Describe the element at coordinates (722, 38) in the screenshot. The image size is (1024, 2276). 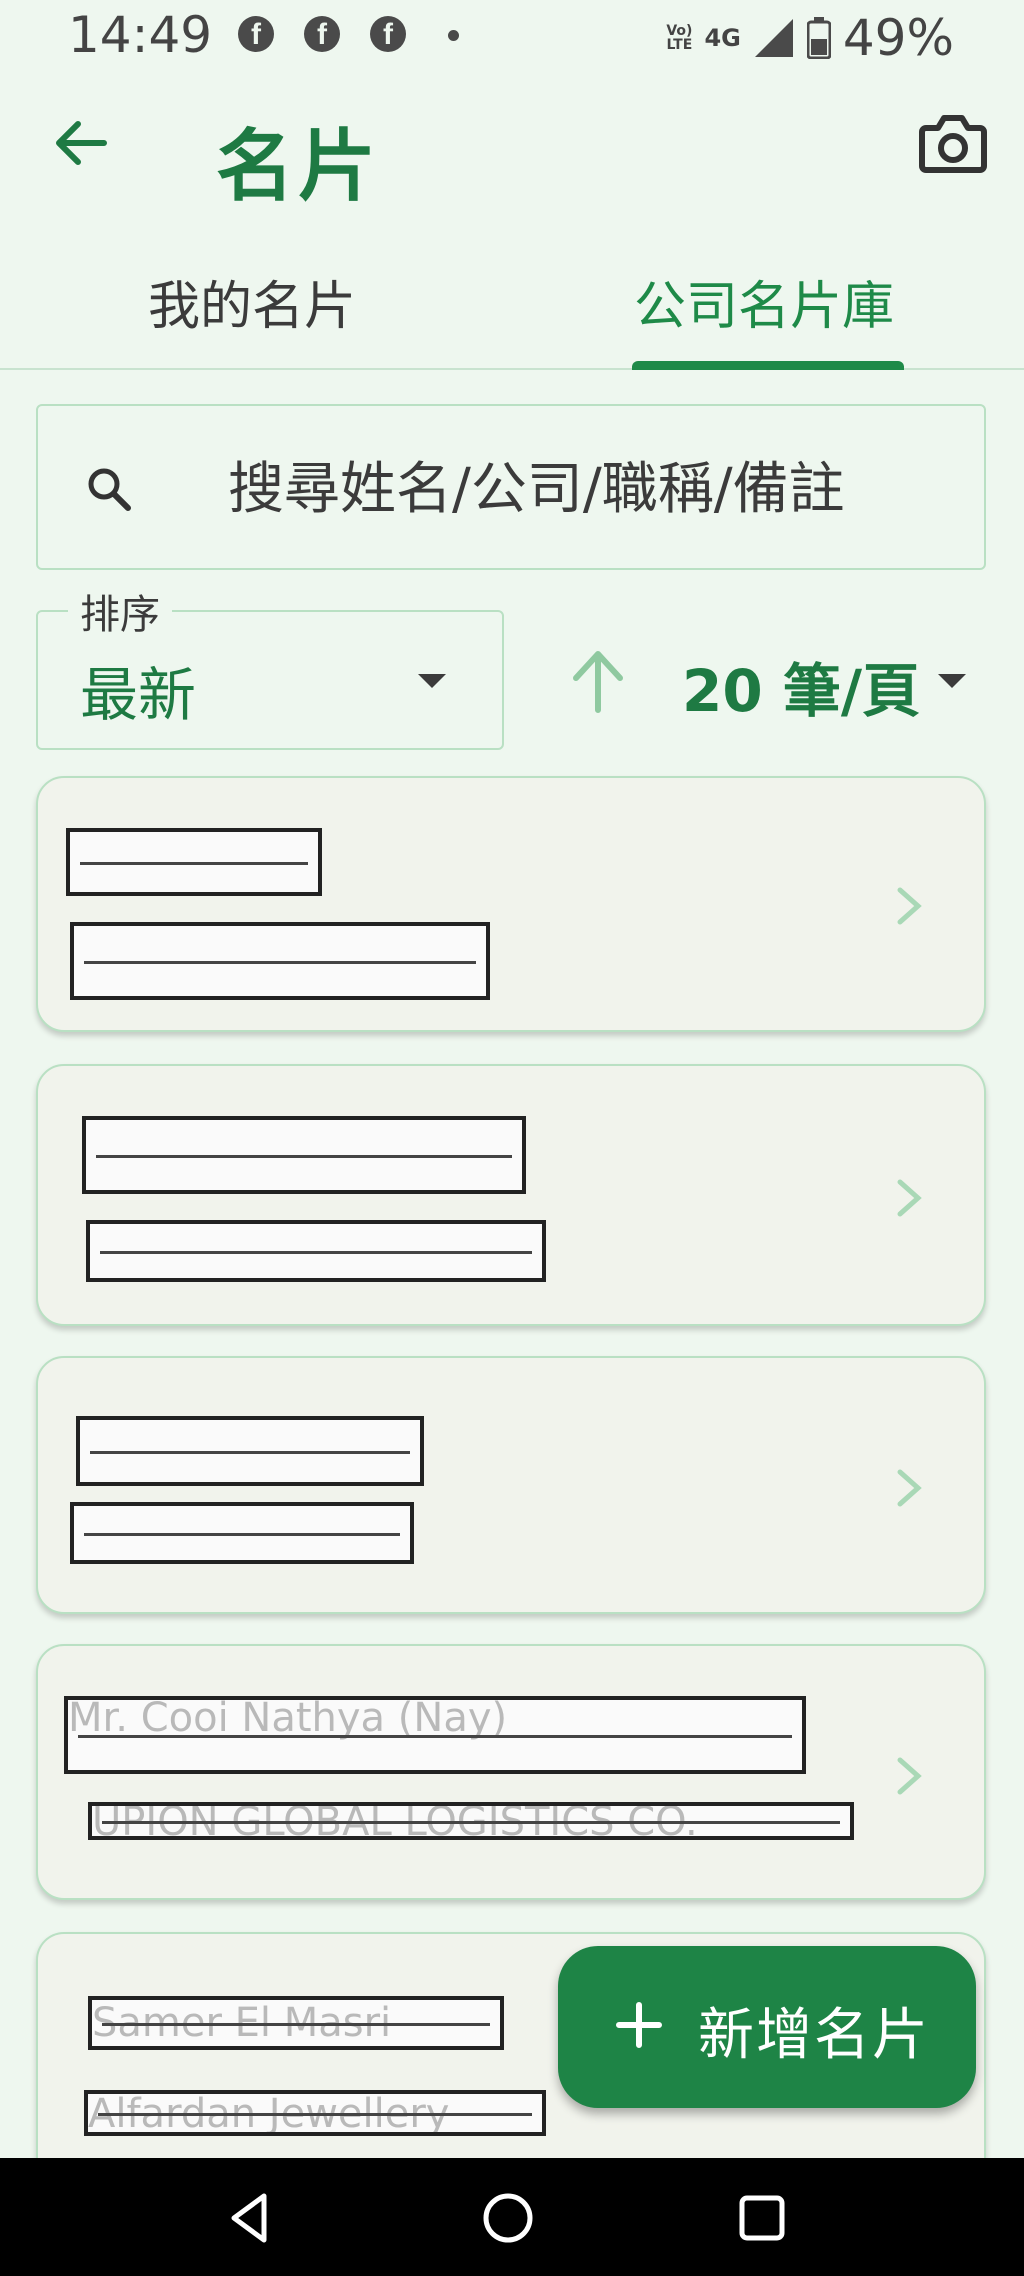
I see `network-4g-icon: 4G` at that location.